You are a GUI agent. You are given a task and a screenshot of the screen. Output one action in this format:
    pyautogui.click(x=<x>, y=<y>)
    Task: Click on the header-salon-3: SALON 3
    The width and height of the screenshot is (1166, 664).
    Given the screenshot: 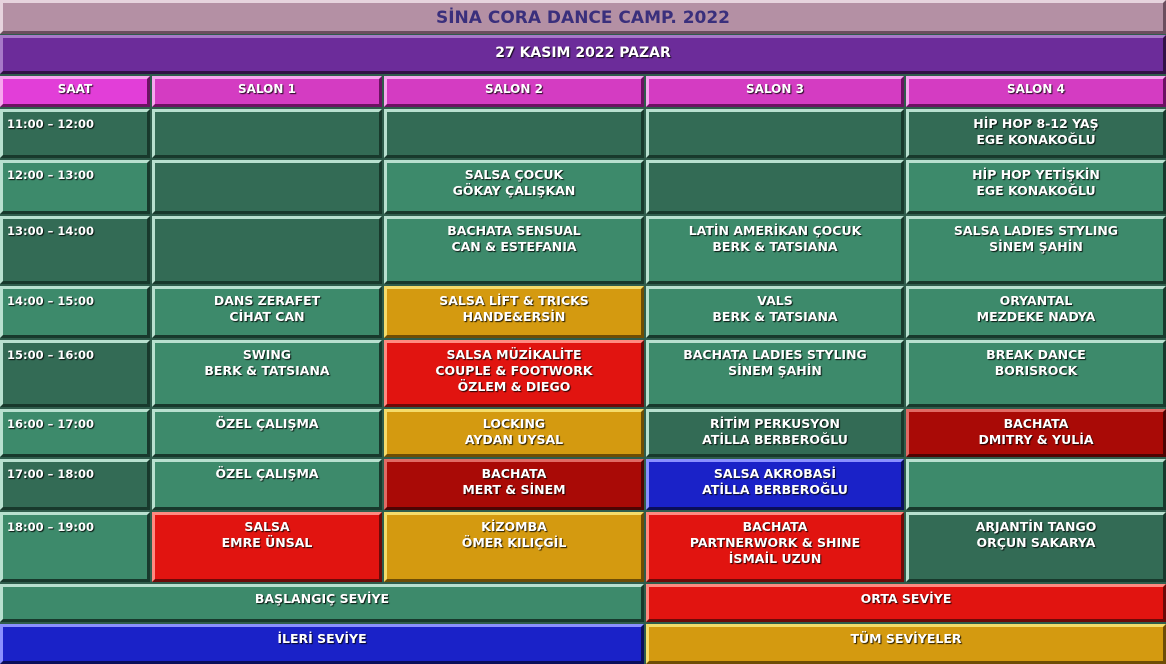 What is the action you would take?
    pyautogui.click(x=775, y=91)
    